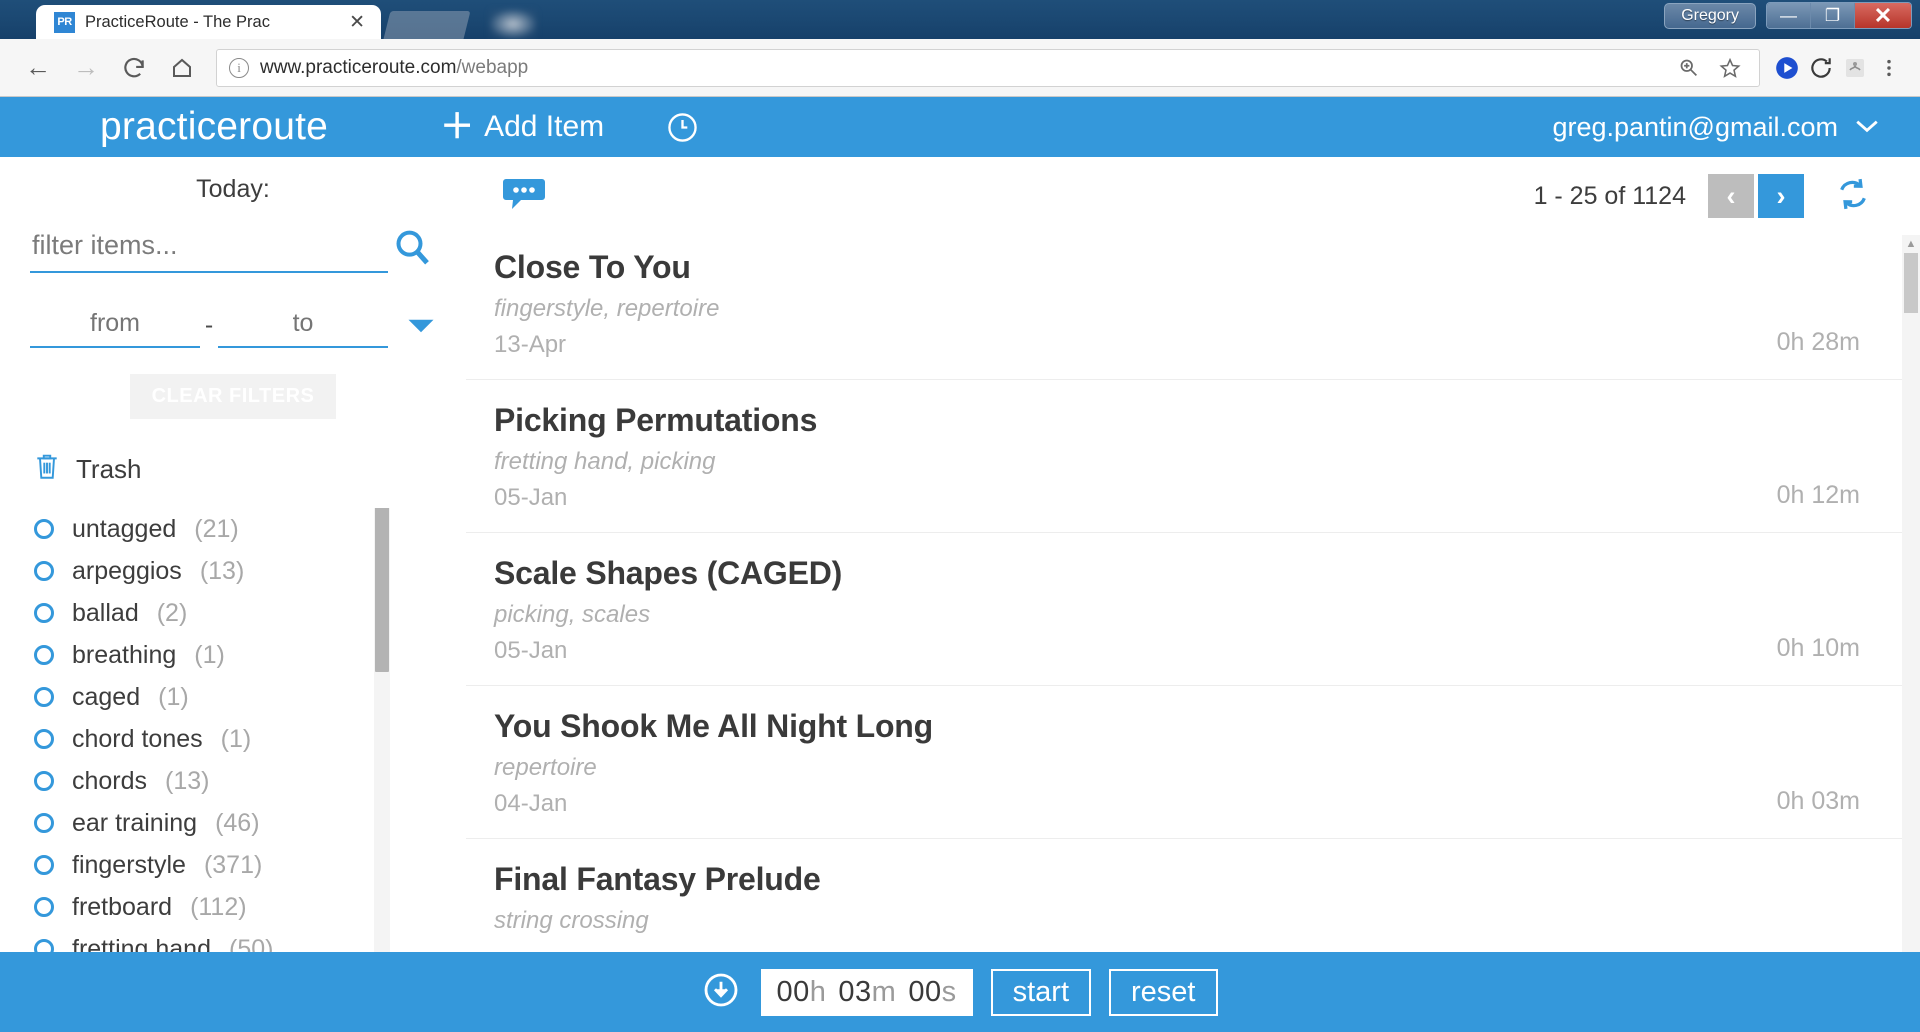 The height and width of the screenshot is (1032, 1920). I want to click on sidebar-tag-item: ear training (46), so click(250, 823).